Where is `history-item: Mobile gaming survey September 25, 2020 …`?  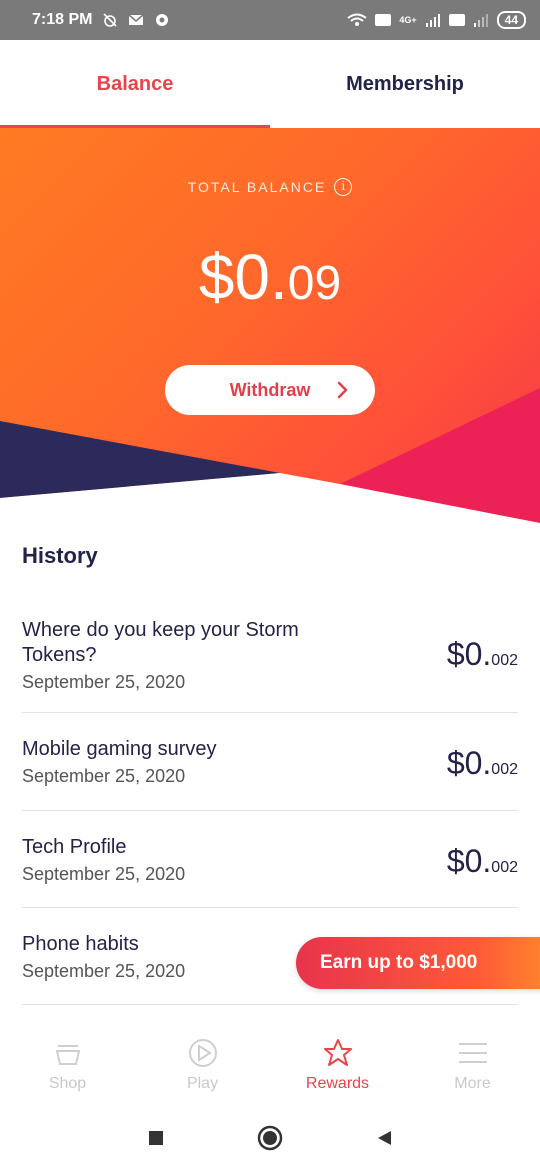
history-item: Mobile gaming survey September 25, 2020 … is located at coordinates (270, 762).